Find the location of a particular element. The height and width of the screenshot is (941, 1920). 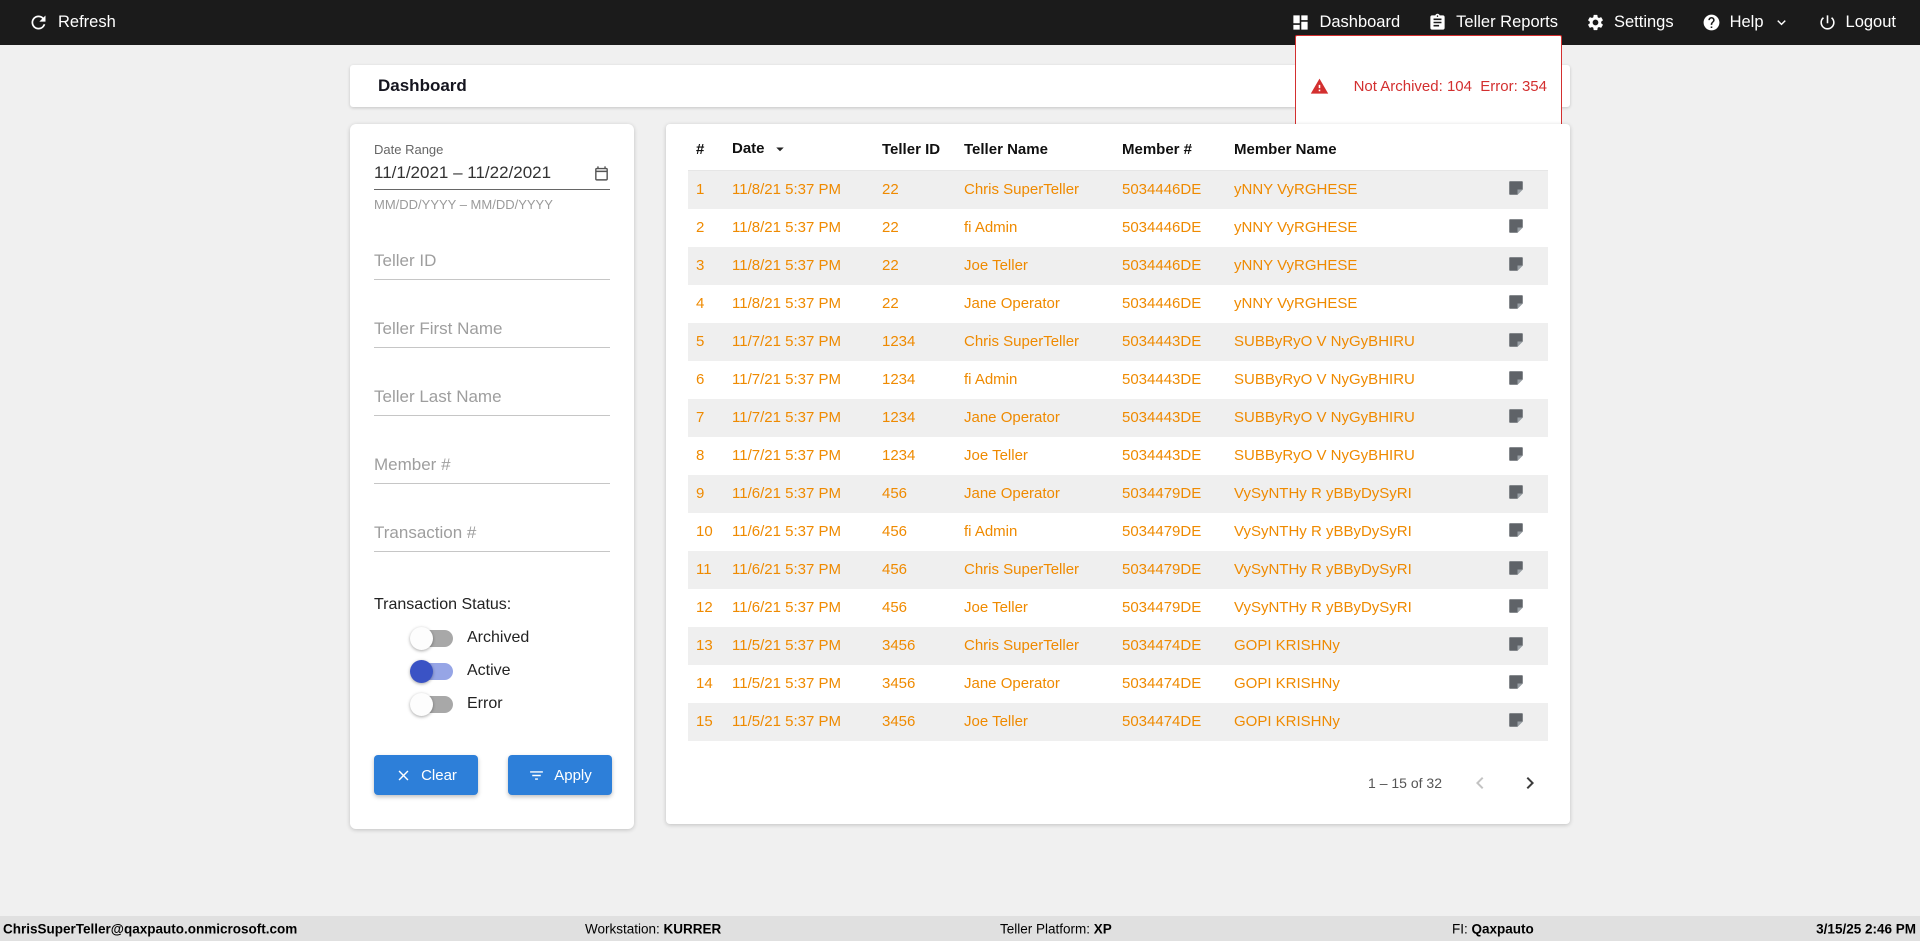

teller-first-name-input is located at coordinates (492, 329).